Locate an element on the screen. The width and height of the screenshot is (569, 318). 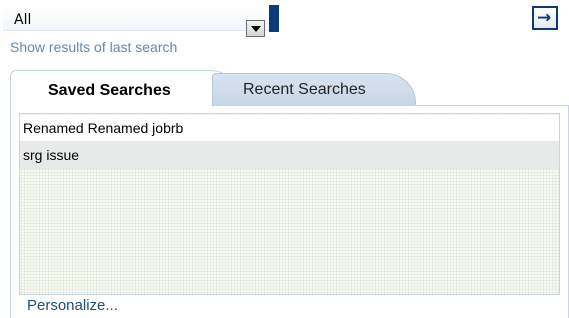
chevron-down-icon is located at coordinates (256, 29).